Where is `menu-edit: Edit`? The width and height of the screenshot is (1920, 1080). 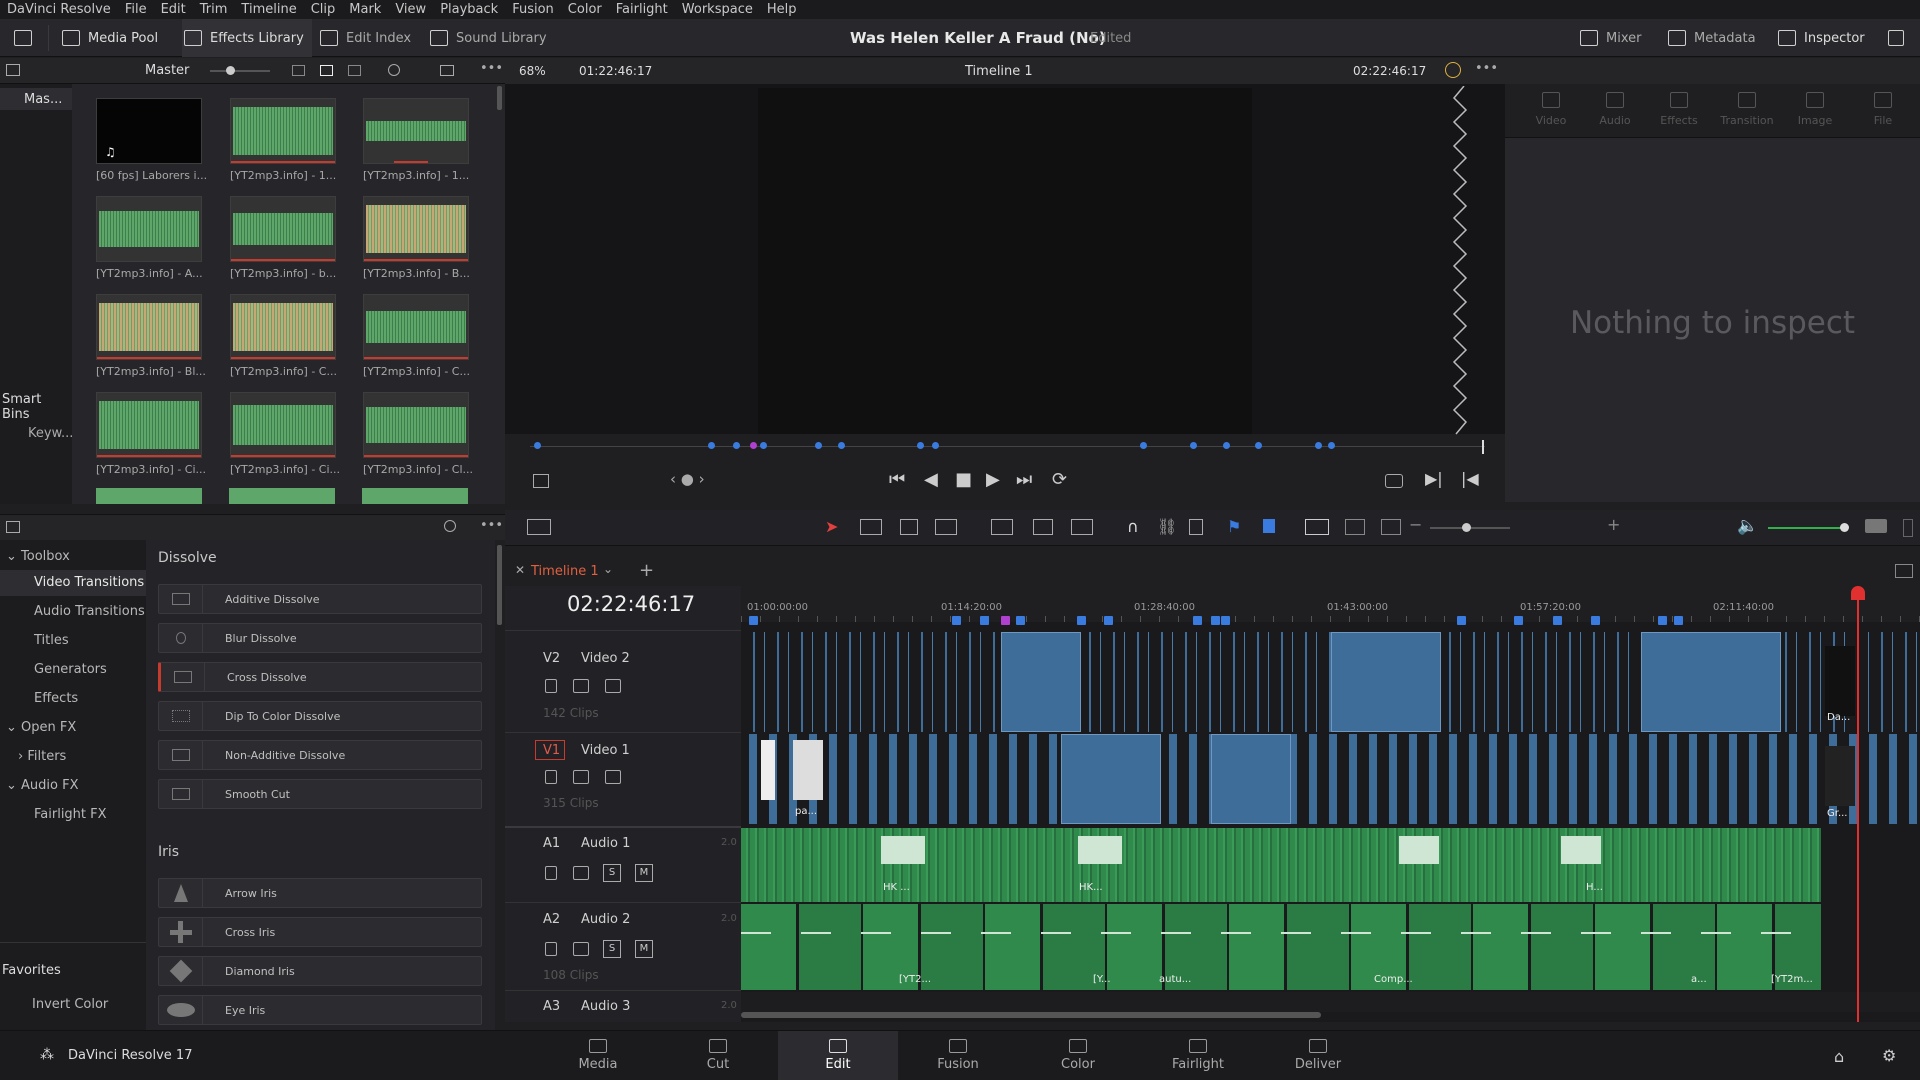 menu-edit: Edit is located at coordinates (173, 9).